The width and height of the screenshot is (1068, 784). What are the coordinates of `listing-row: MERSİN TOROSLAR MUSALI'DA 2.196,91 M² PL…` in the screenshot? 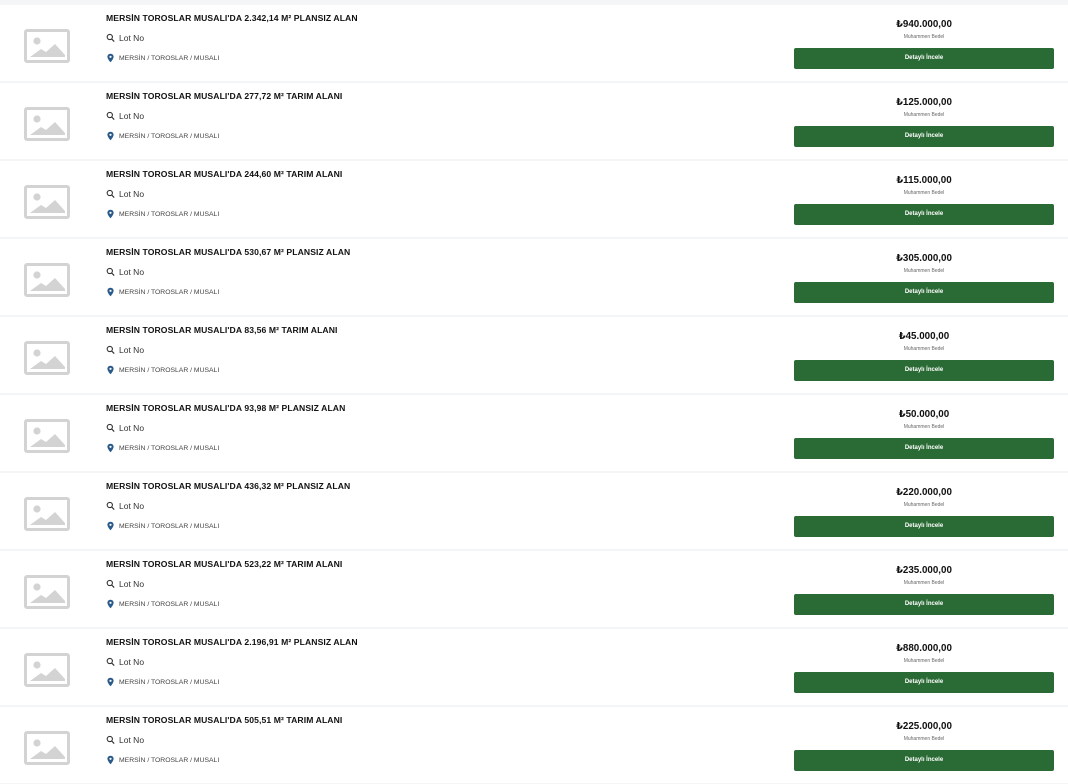 It's located at (534, 667).